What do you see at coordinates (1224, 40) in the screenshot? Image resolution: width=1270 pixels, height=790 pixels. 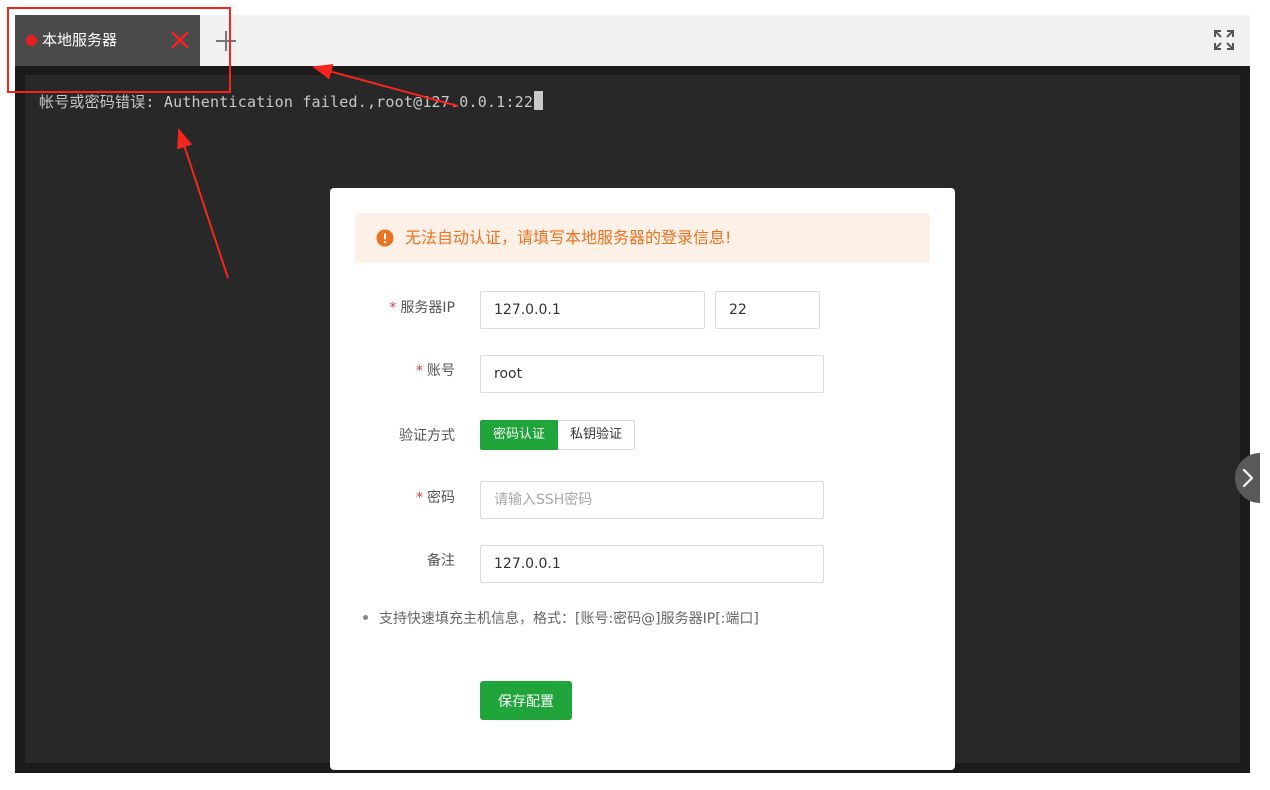 I see `fullscreen-icon` at bounding box center [1224, 40].